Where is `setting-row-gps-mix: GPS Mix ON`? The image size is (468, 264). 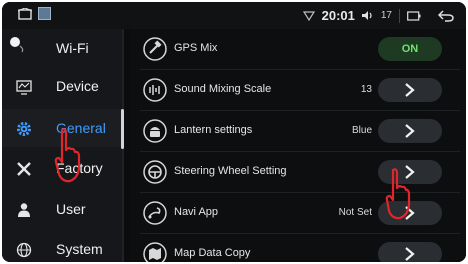 setting-row-gps-mix: GPS Mix ON is located at coordinates (298, 49).